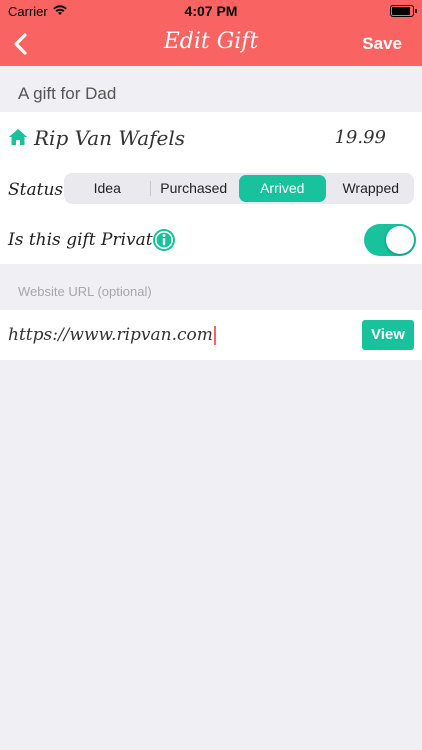 This screenshot has width=422, height=750. I want to click on status-option-idea: Idea, so click(107, 188).